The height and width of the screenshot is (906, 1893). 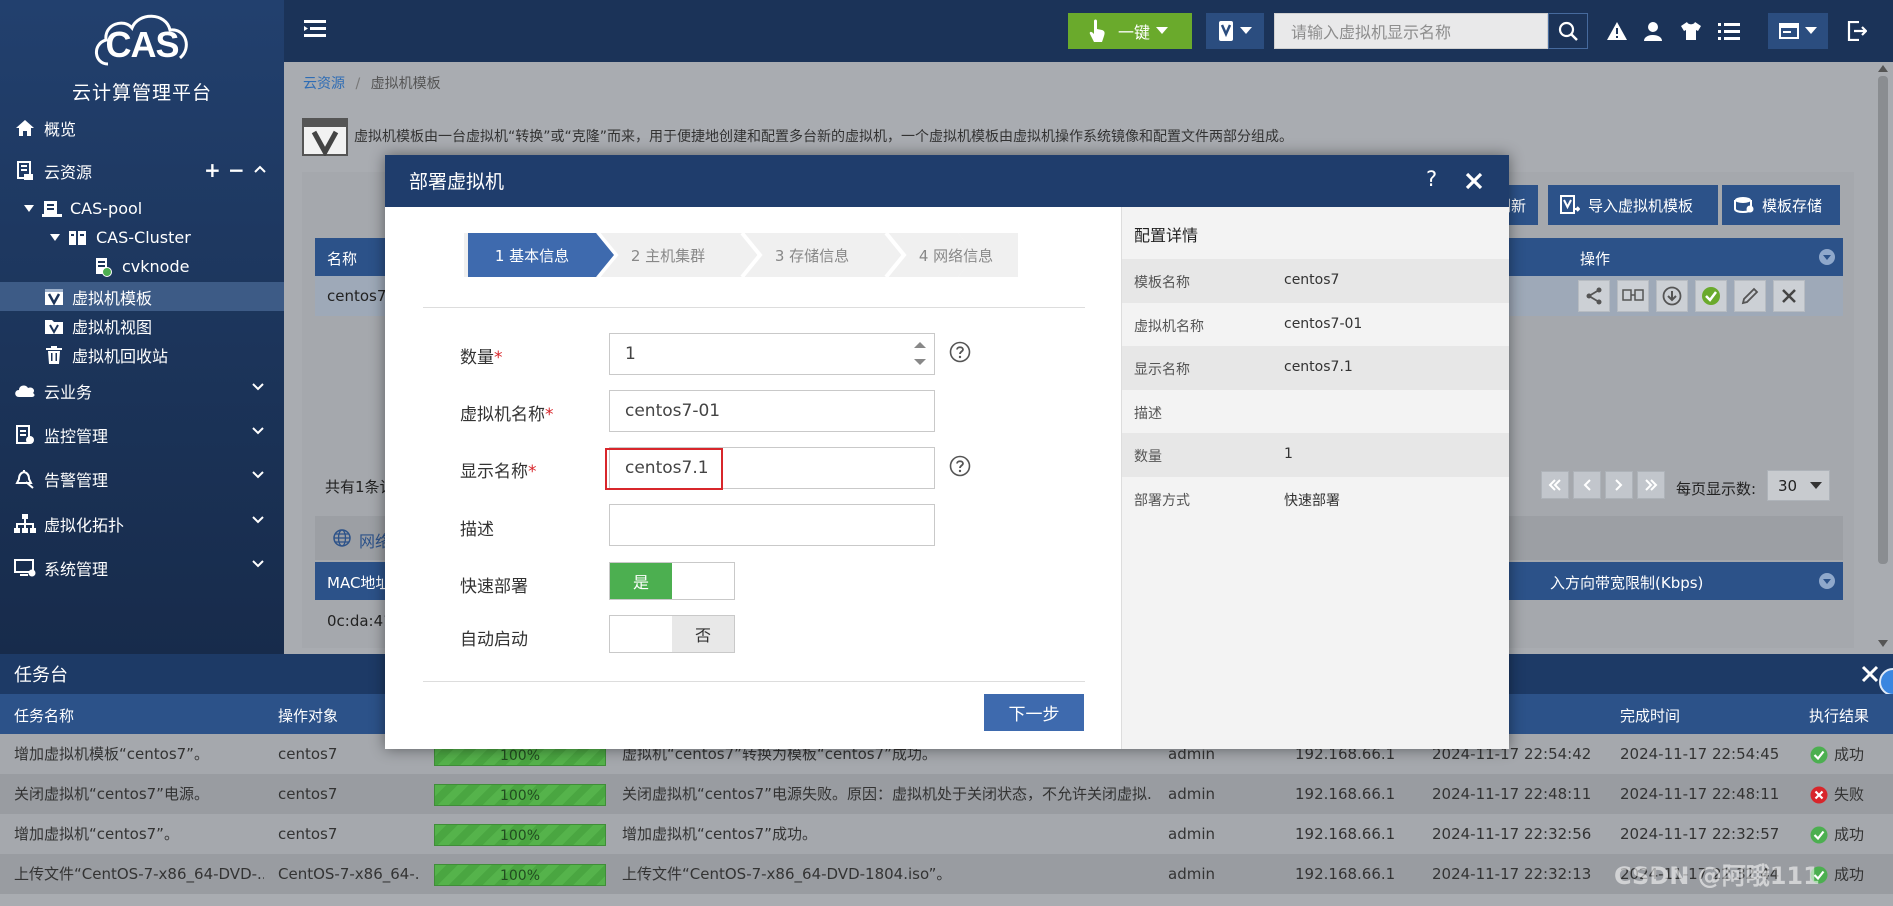 What do you see at coordinates (1315, 325) in the screenshot?
I see `config-detail-row: 虚拟机名称 centos7-01` at bounding box center [1315, 325].